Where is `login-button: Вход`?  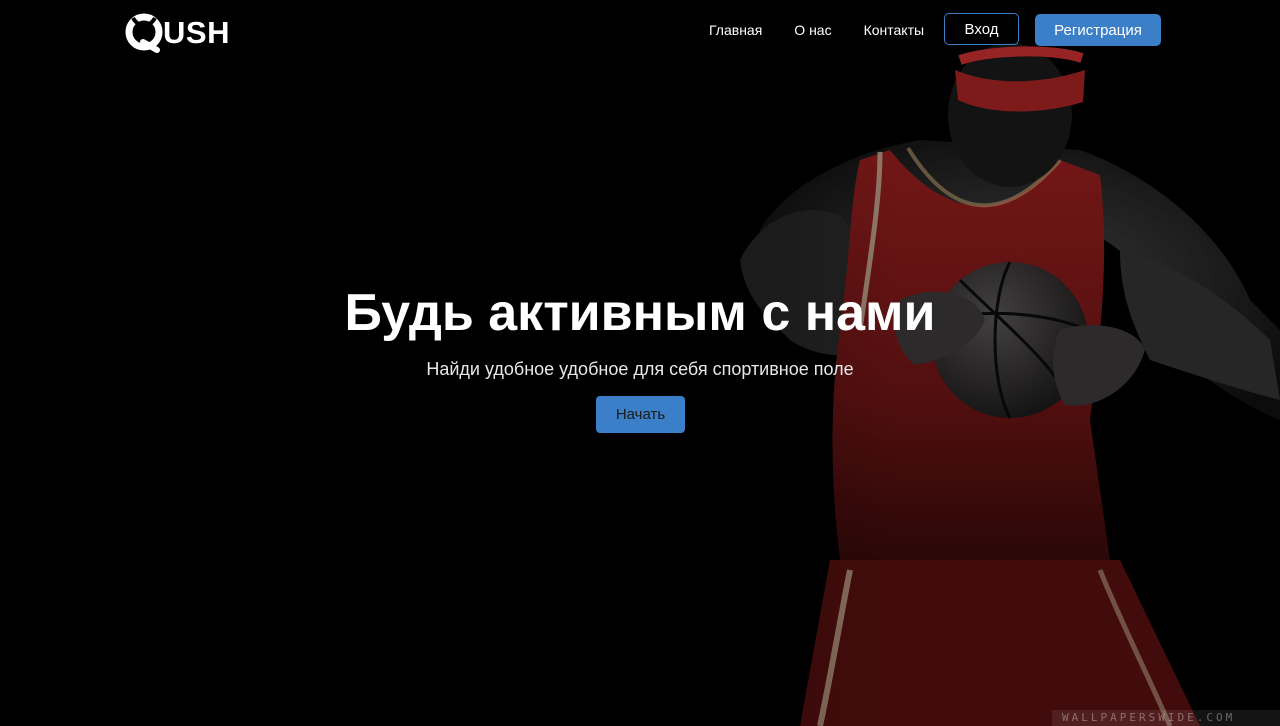
login-button: Вход is located at coordinates (981, 29).